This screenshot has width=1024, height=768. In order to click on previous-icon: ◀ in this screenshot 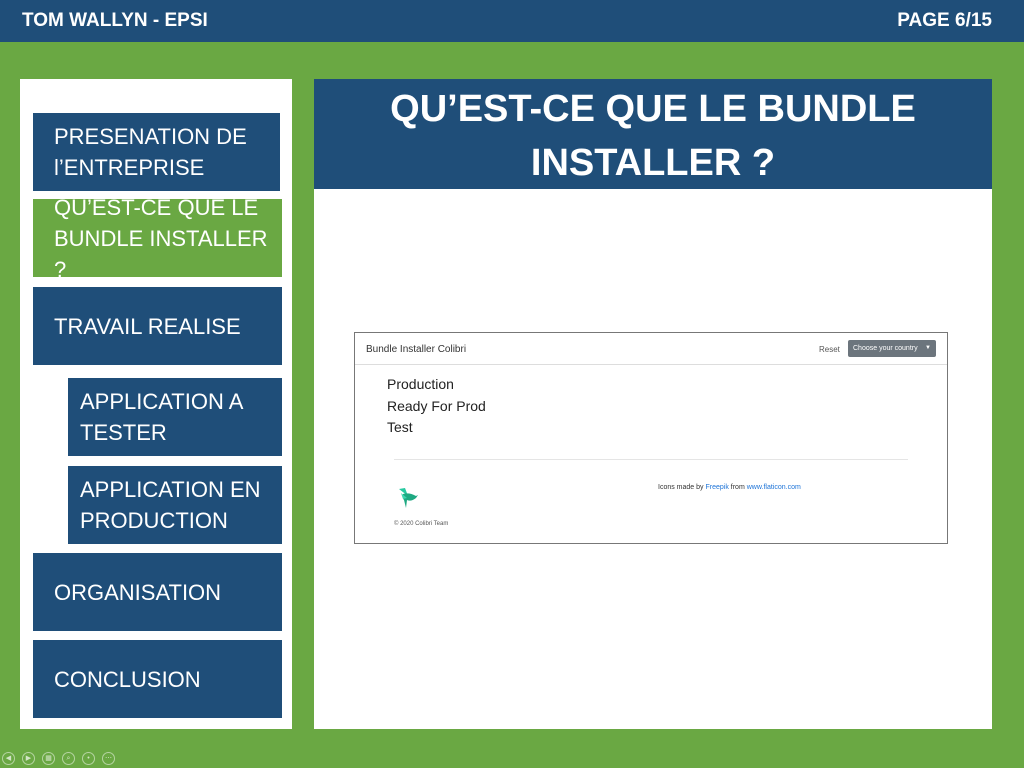, I will do `click(8, 758)`.